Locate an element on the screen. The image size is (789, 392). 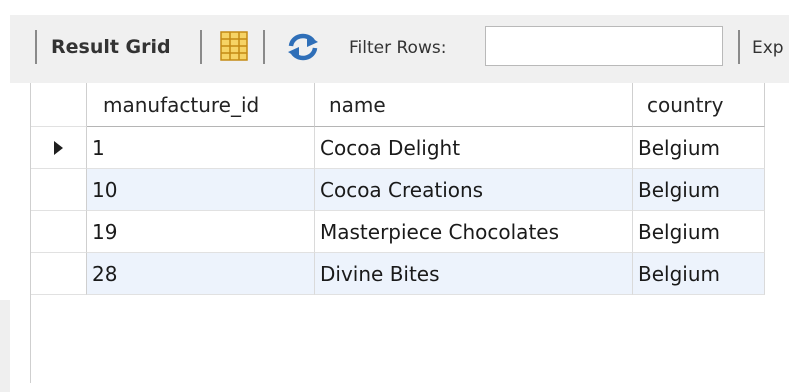
column-header-manufacture-id: manufacture_id is located at coordinates (201, 105).